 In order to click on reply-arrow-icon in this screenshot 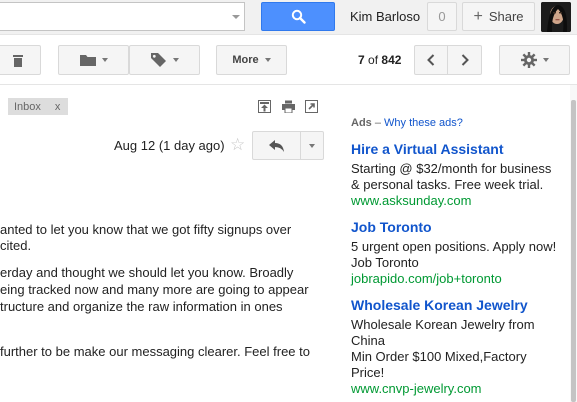, I will do `click(276, 145)`.